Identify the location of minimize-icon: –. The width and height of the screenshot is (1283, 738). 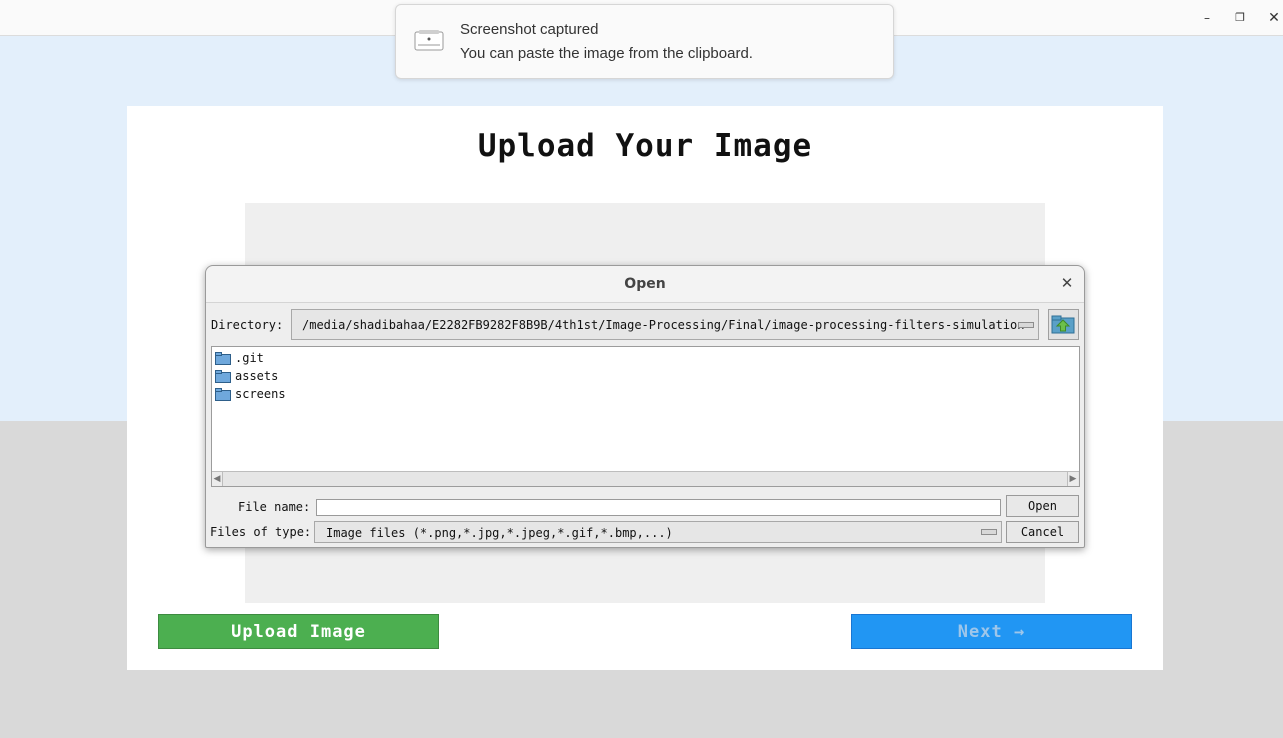
(1207, 18).